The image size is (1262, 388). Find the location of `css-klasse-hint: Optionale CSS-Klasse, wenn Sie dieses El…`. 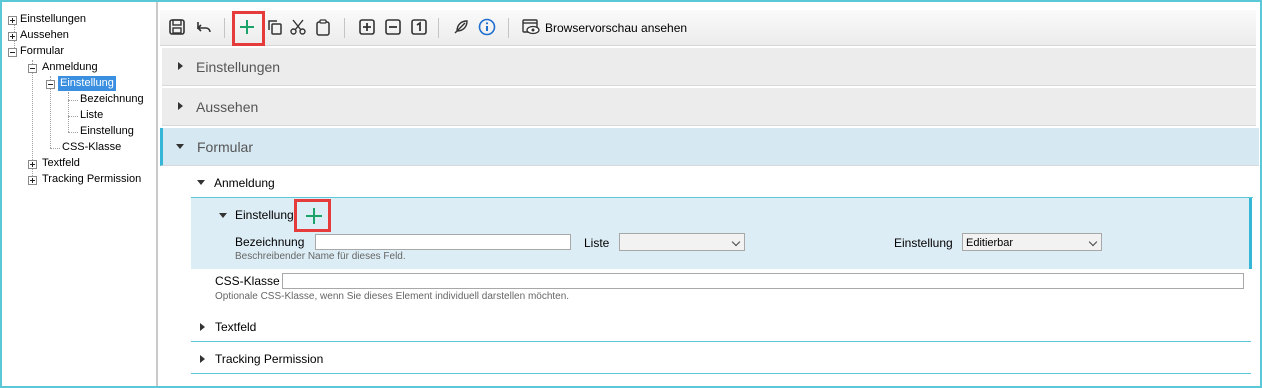

css-klasse-hint: Optionale CSS-Klasse, wenn Sie dieses El… is located at coordinates (392, 296).